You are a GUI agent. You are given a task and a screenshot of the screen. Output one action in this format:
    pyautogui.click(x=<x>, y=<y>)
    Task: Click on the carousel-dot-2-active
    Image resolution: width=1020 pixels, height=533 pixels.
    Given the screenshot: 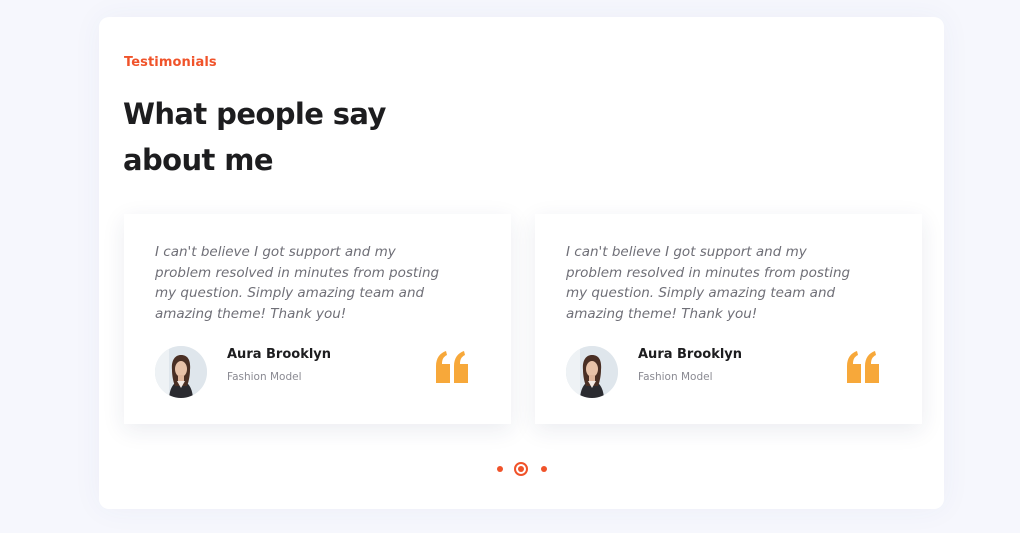 What is the action you would take?
    pyautogui.click(x=521, y=469)
    